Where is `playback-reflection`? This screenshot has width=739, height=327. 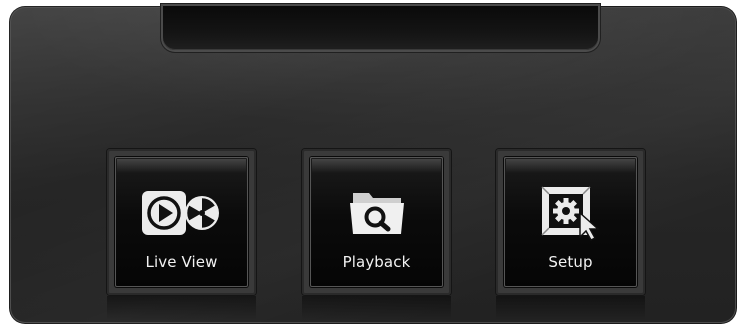
playback-reflection is located at coordinates (376, 308).